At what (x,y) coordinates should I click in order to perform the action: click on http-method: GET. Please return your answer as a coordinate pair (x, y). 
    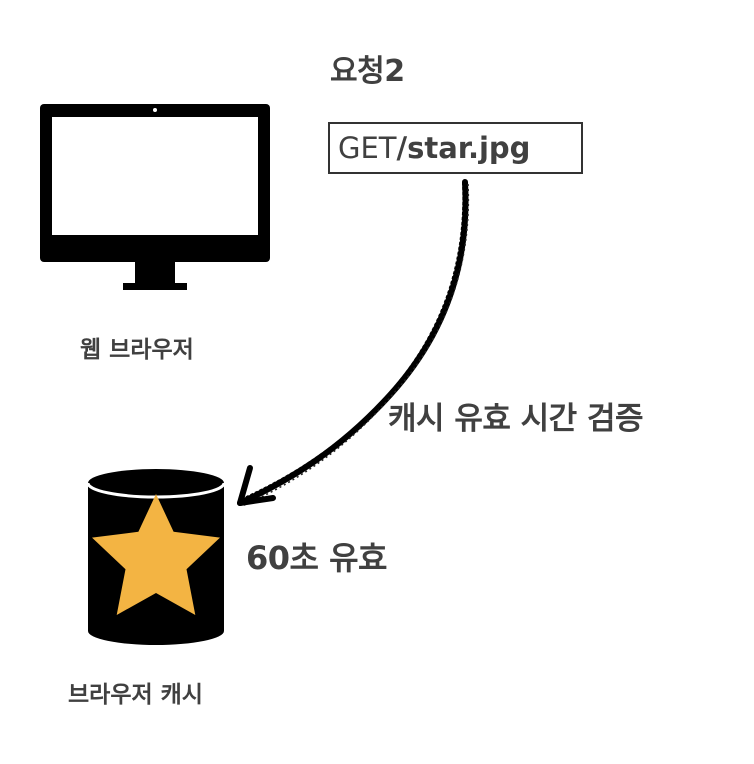
    Looking at the image, I should click on (367, 148).